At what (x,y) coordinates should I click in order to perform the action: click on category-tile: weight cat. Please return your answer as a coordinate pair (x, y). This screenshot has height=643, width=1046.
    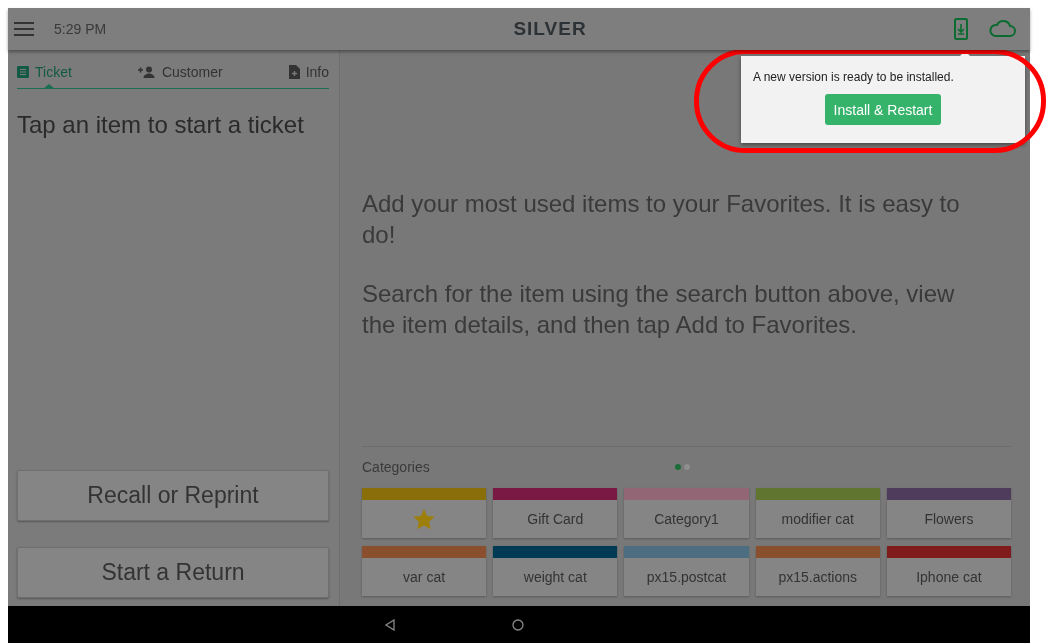
    Looking at the image, I should click on (555, 571).